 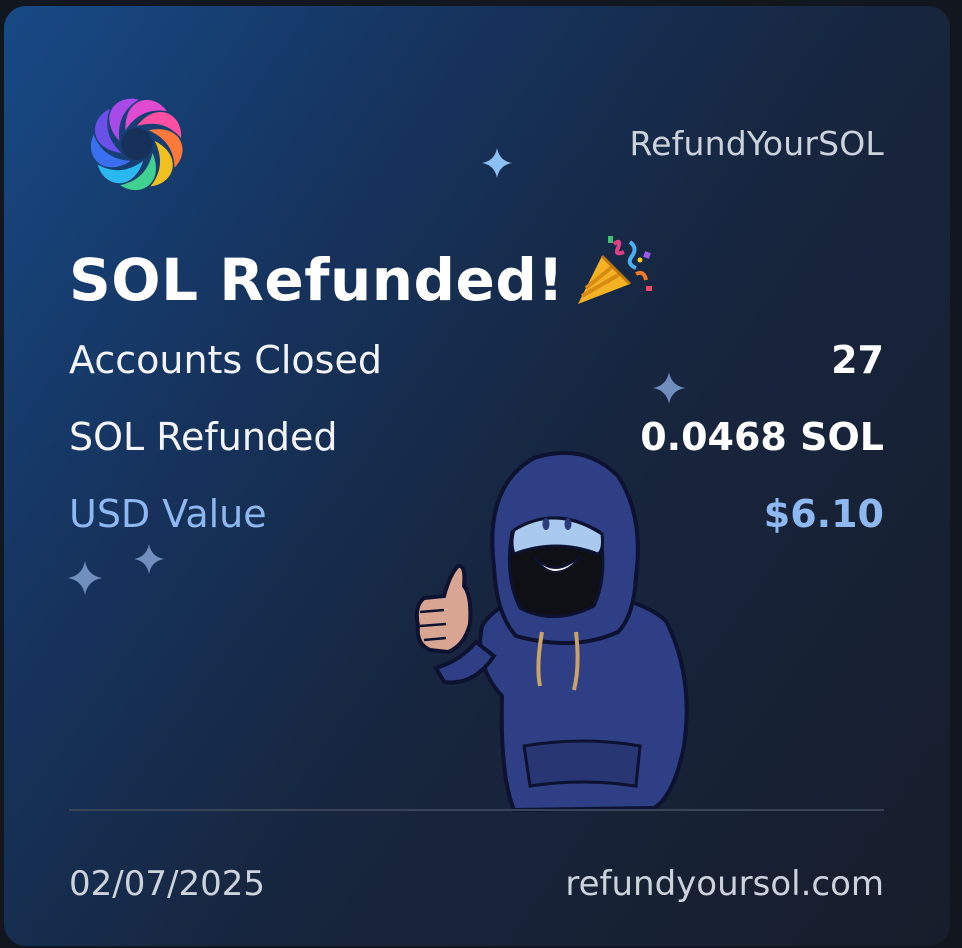 What do you see at coordinates (168, 514) in the screenshot?
I see `stat-label: USD Value` at bounding box center [168, 514].